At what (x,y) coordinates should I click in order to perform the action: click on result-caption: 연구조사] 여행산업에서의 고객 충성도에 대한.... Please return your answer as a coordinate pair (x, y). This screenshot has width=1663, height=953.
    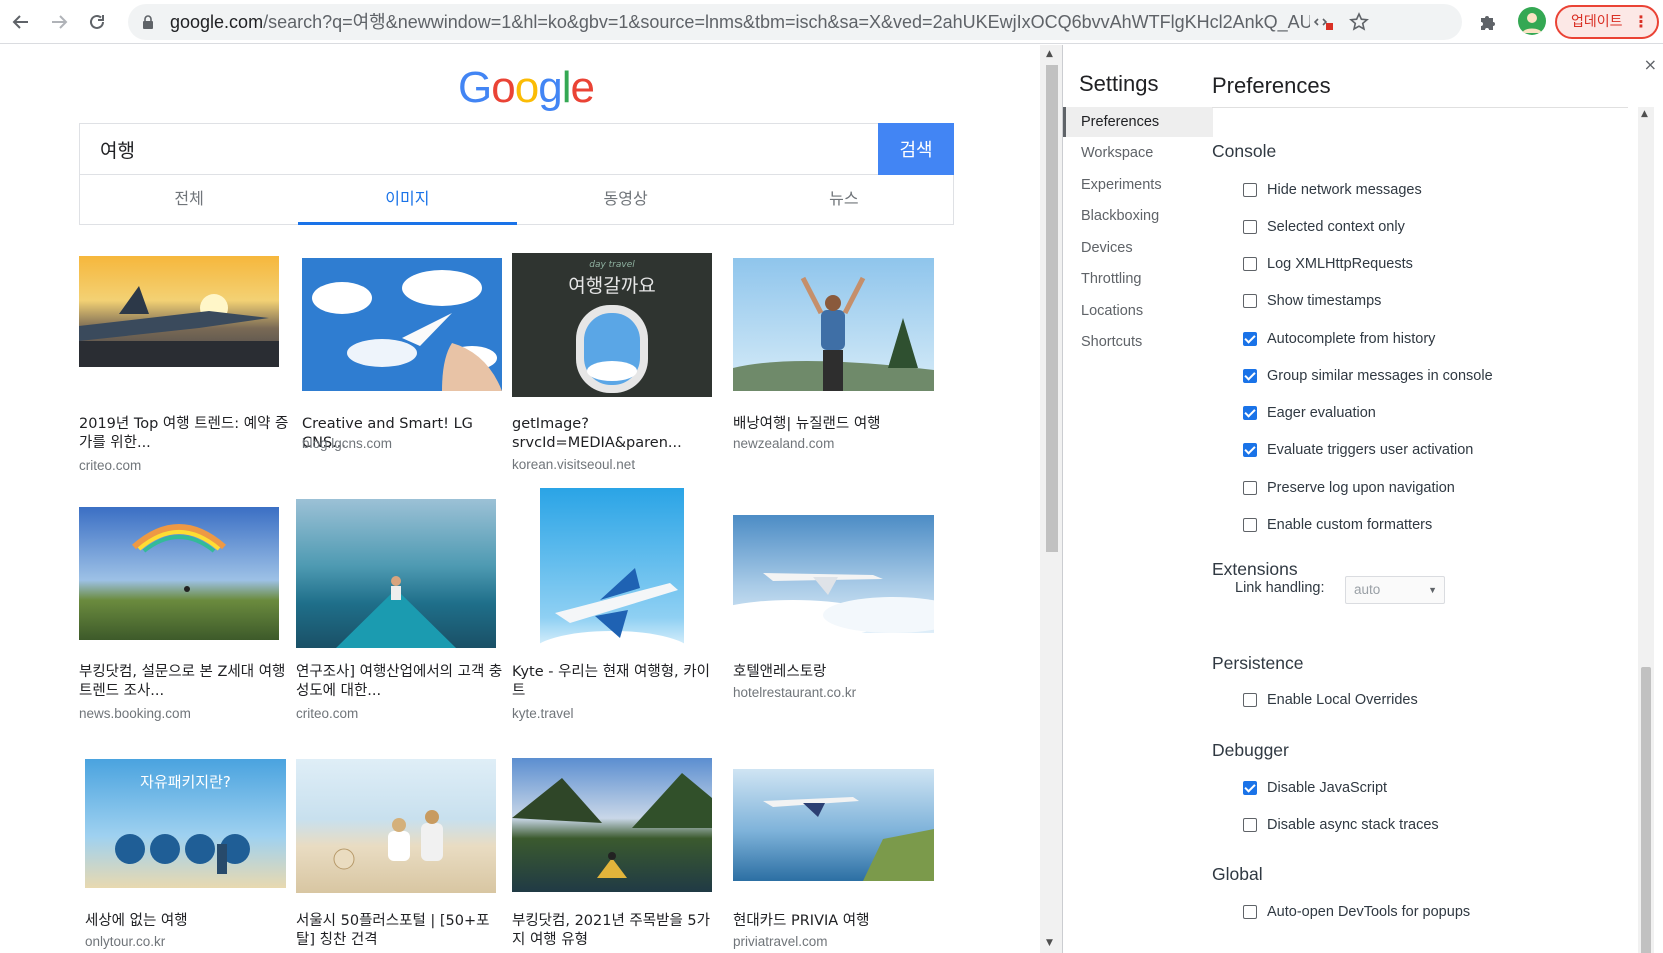
    Looking at the image, I should click on (401, 682).